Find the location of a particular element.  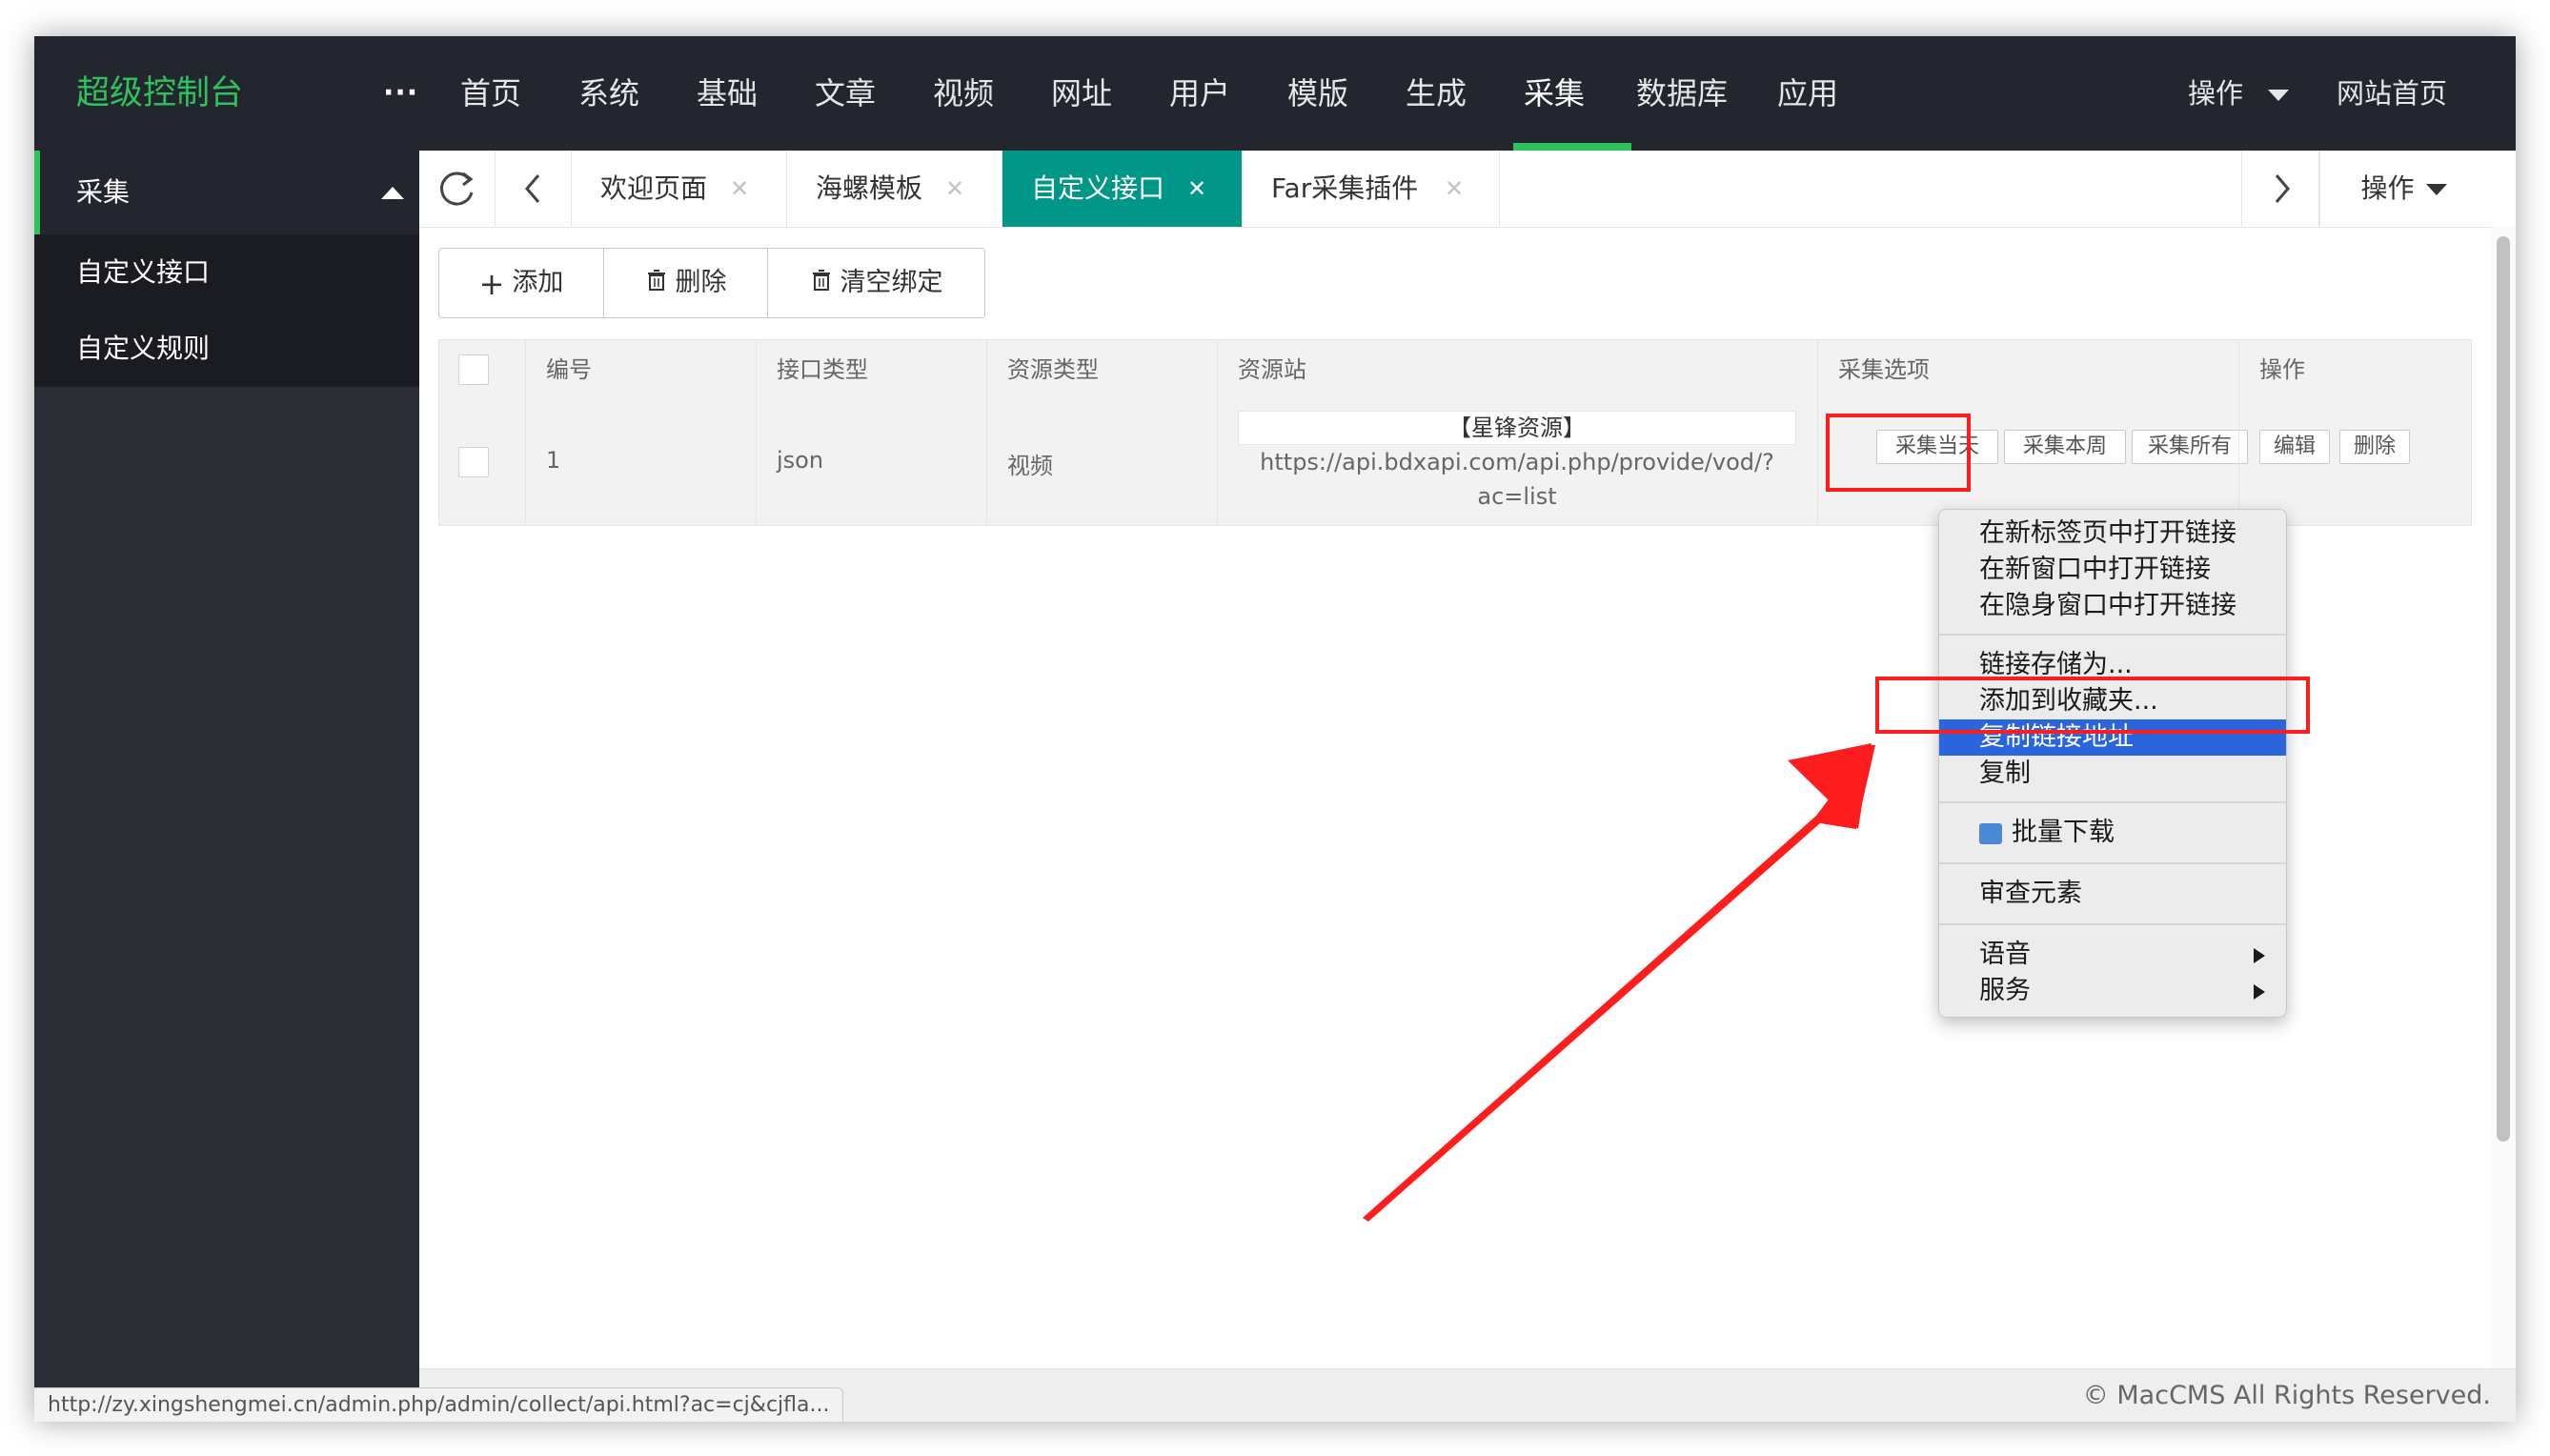

scrollbar is located at coordinates (2503, 797).